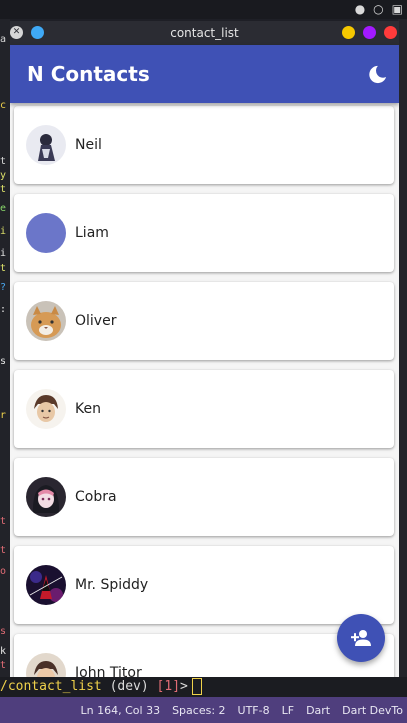  Describe the element at coordinates (92, 233) in the screenshot. I see `contact-name: Liam` at that location.